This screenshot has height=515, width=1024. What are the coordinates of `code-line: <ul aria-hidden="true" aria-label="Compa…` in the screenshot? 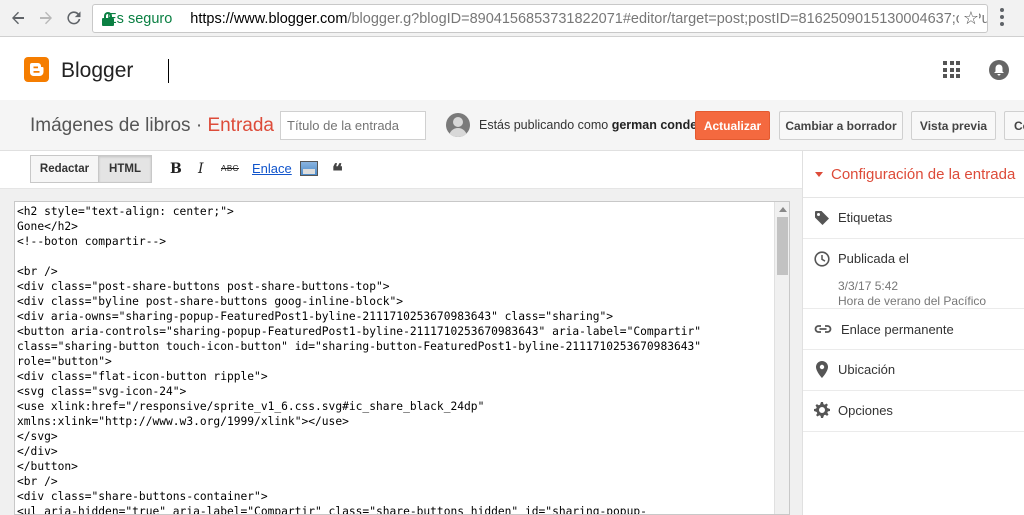 It's located at (332, 510).